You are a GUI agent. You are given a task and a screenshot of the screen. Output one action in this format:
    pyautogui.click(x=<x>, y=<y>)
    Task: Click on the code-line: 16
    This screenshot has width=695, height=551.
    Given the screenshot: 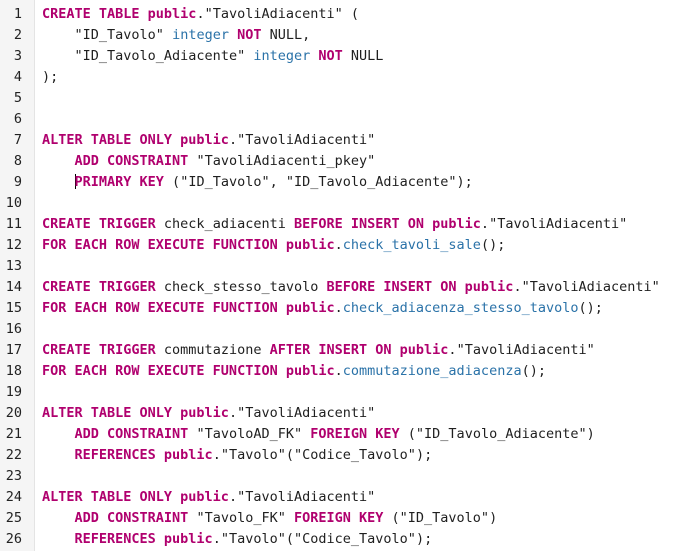 What is the action you would take?
    pyautogui.click(x=347, y=329)
    